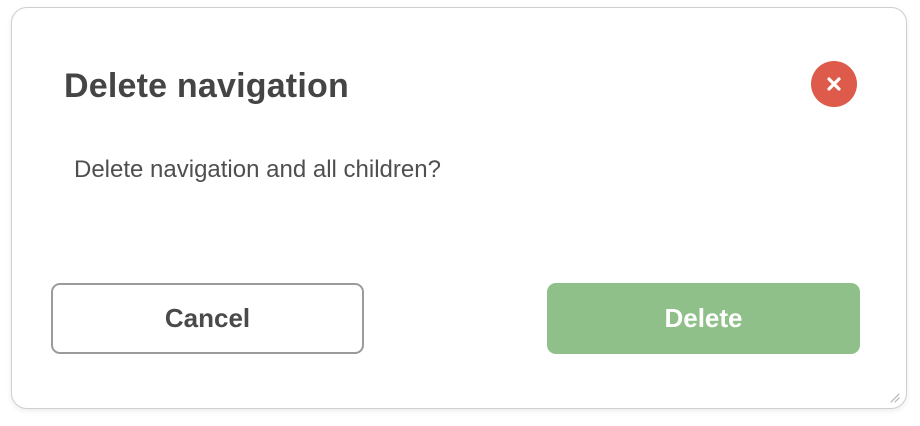 Image resolution: width=920 pixels, height=426 pixels. Describe the element at coordinates (703, 318) in the screenshot. I see `delete-button: Delete` at that location.